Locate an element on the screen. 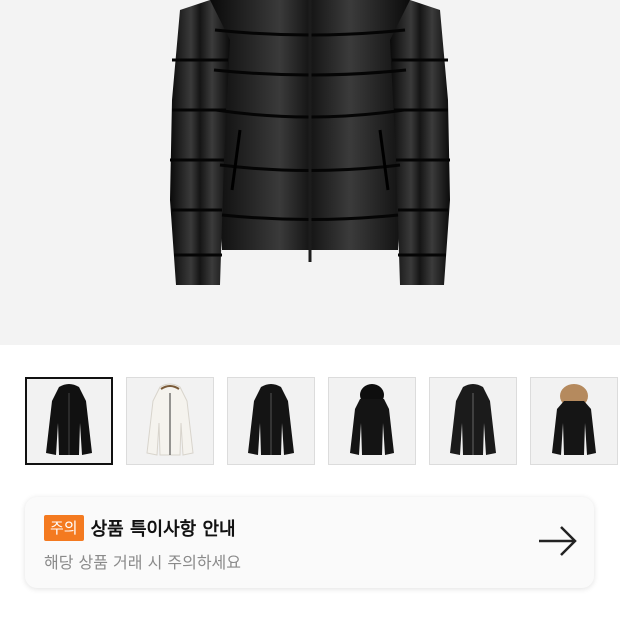  notice-title-row: 주의 상품 특이사항 안내 is located at coordinates (140, 528).